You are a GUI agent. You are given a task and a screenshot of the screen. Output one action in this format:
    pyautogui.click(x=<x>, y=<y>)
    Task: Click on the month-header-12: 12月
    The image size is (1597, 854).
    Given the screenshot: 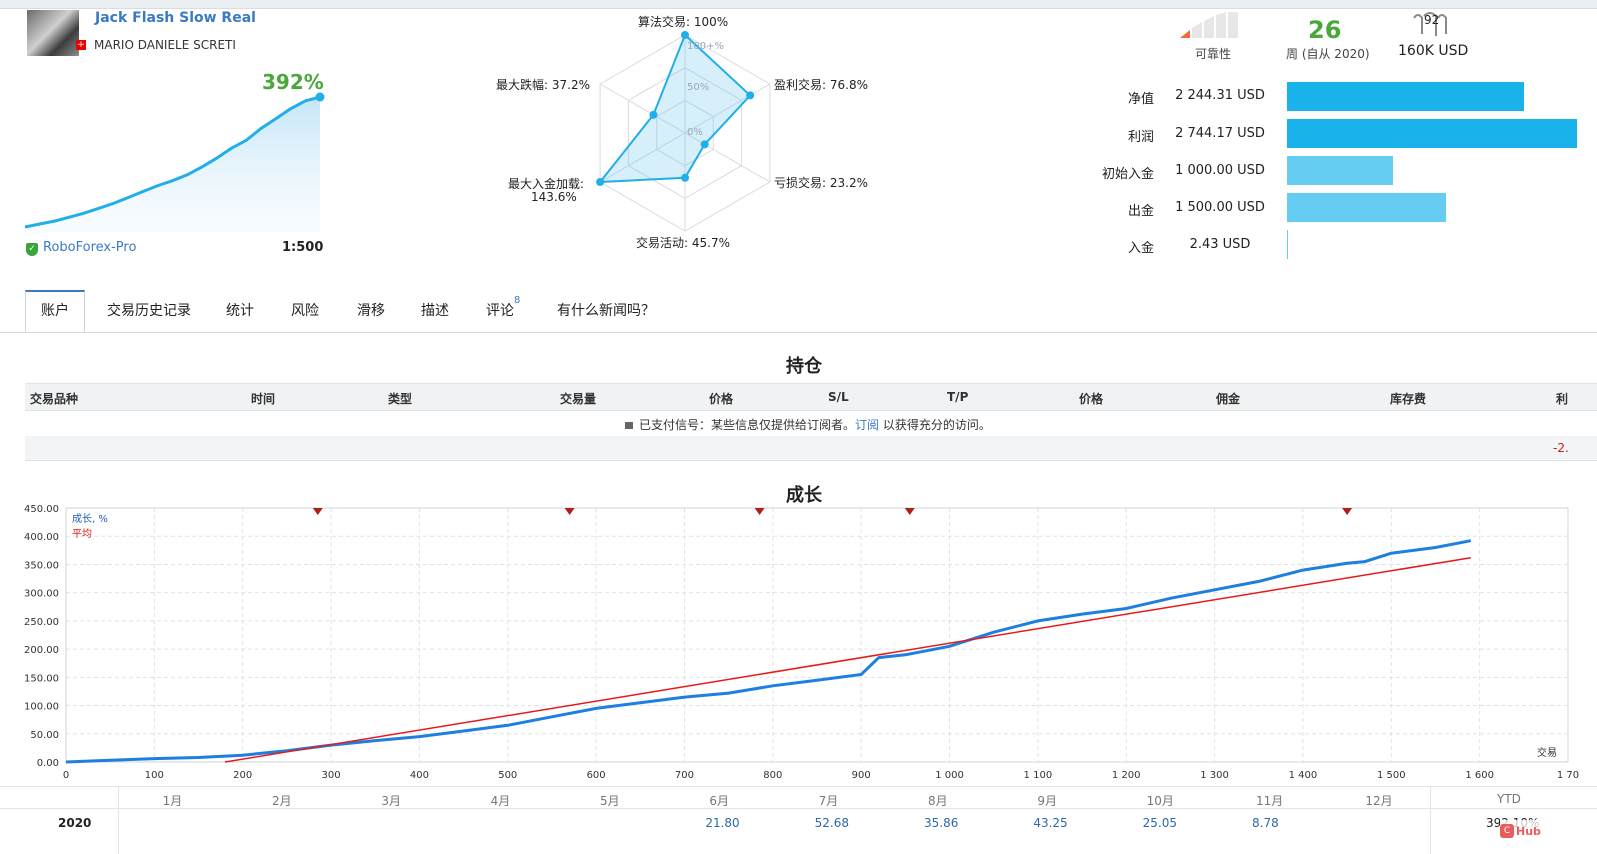 What is the action you would take?
    pyautogui.click(x=1379, y=801)
    